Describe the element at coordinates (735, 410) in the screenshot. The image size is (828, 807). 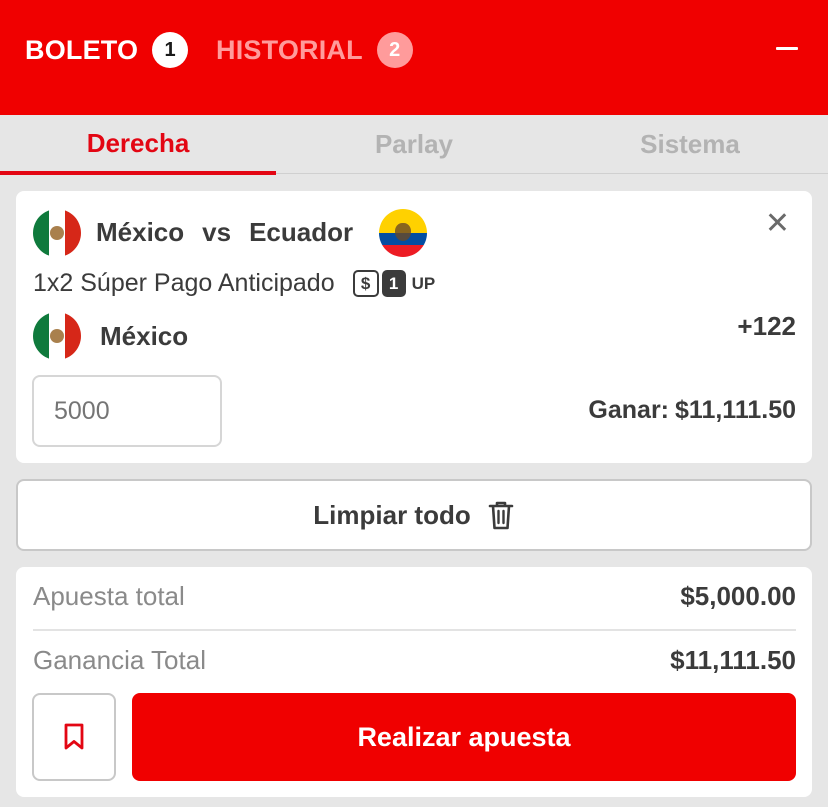
I see `to-win-value: $11,111.50` at that location.